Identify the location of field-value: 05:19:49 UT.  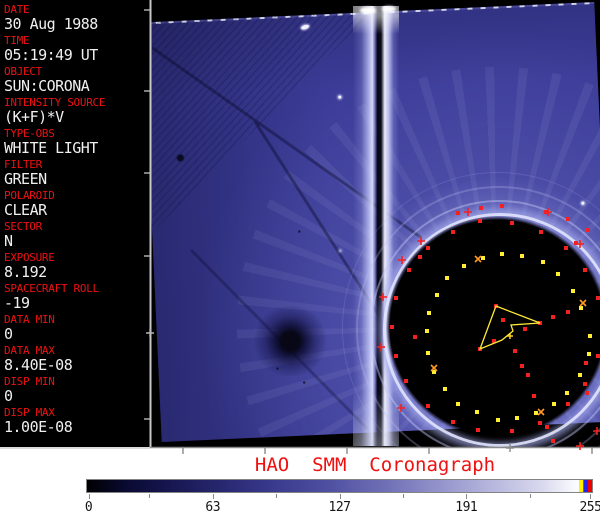
(51, 55).